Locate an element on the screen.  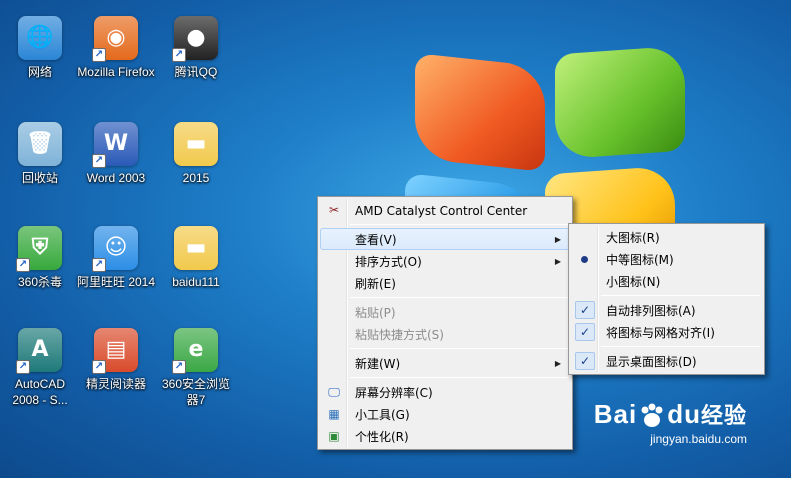
view-submenu-item: 大图标(R) is located at coordinates (666, 237).